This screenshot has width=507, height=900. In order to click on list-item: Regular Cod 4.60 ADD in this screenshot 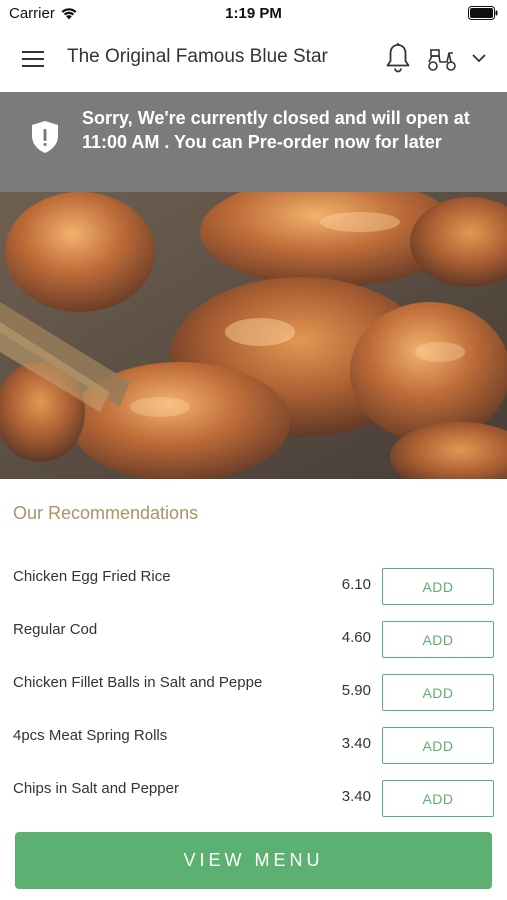, I will do `click(253, 641)`.